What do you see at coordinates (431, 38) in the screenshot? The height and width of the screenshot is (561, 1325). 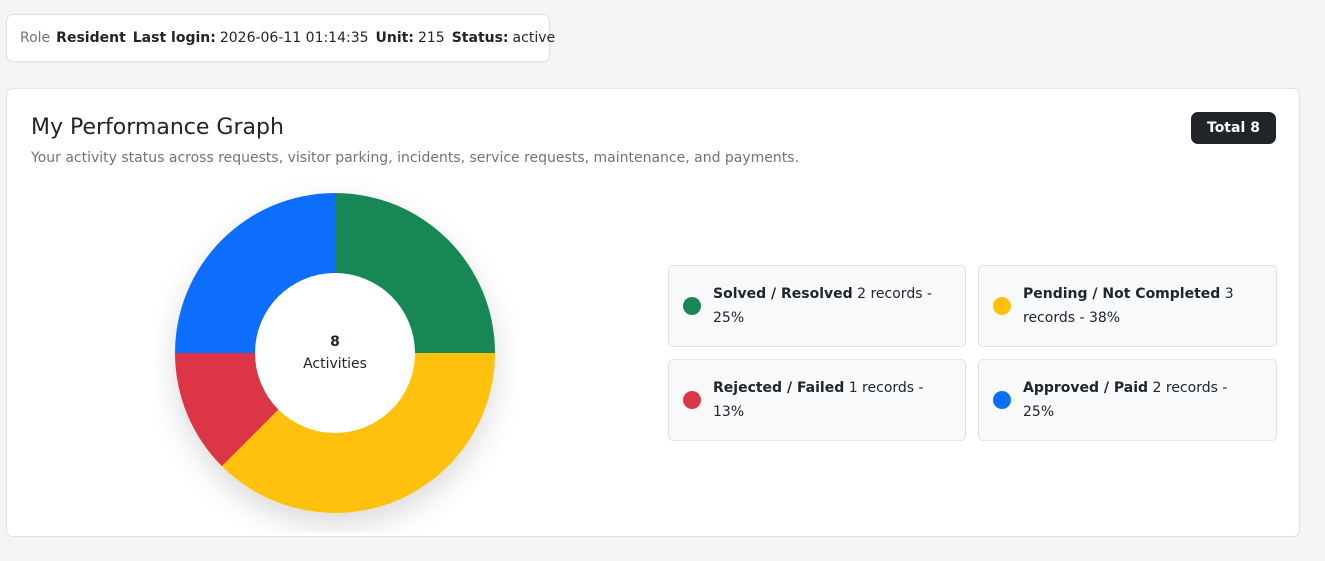 I see `unit-value: 215` at bounding box center [431, 38].